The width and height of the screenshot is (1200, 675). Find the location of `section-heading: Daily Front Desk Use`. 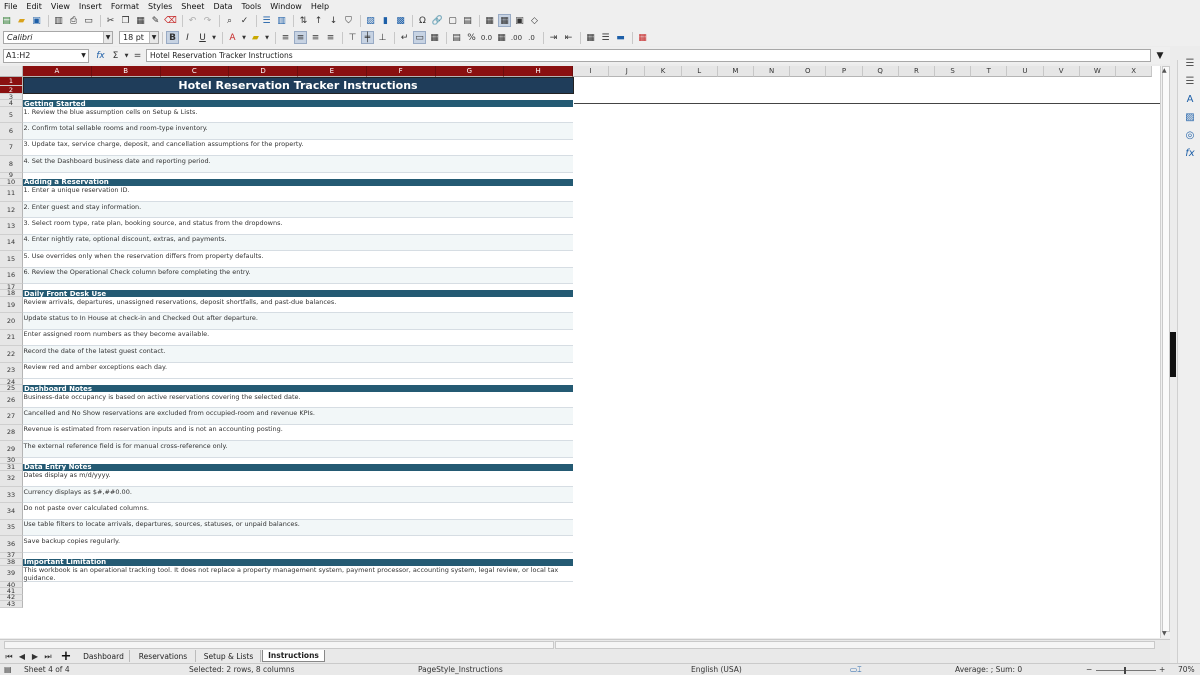

section-heading: Daily Front Desk Use is located at coordinates (298, 294).